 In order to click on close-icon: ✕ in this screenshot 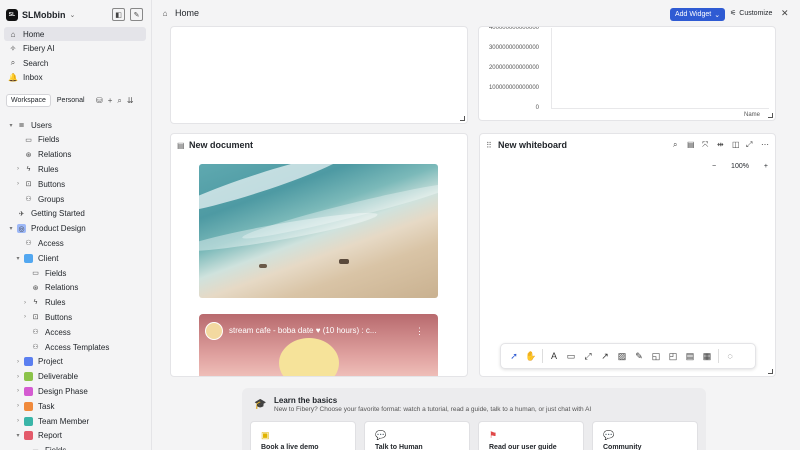, I will do `click(785, 13)`.